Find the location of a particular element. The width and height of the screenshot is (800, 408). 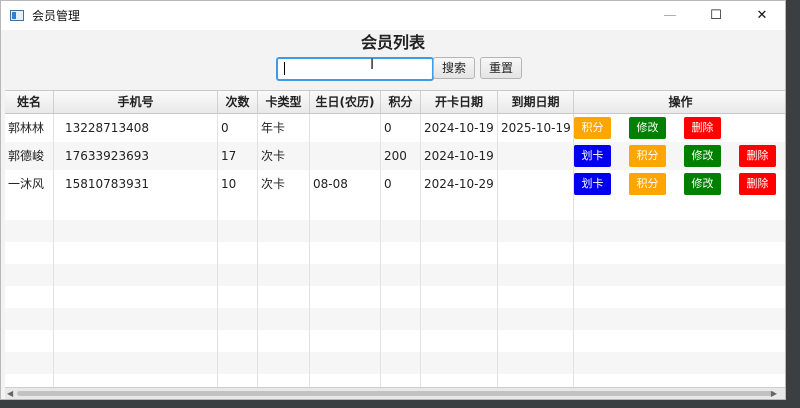

cell-expire-date: 2025-10-19 is located at coordinates (536, 128).